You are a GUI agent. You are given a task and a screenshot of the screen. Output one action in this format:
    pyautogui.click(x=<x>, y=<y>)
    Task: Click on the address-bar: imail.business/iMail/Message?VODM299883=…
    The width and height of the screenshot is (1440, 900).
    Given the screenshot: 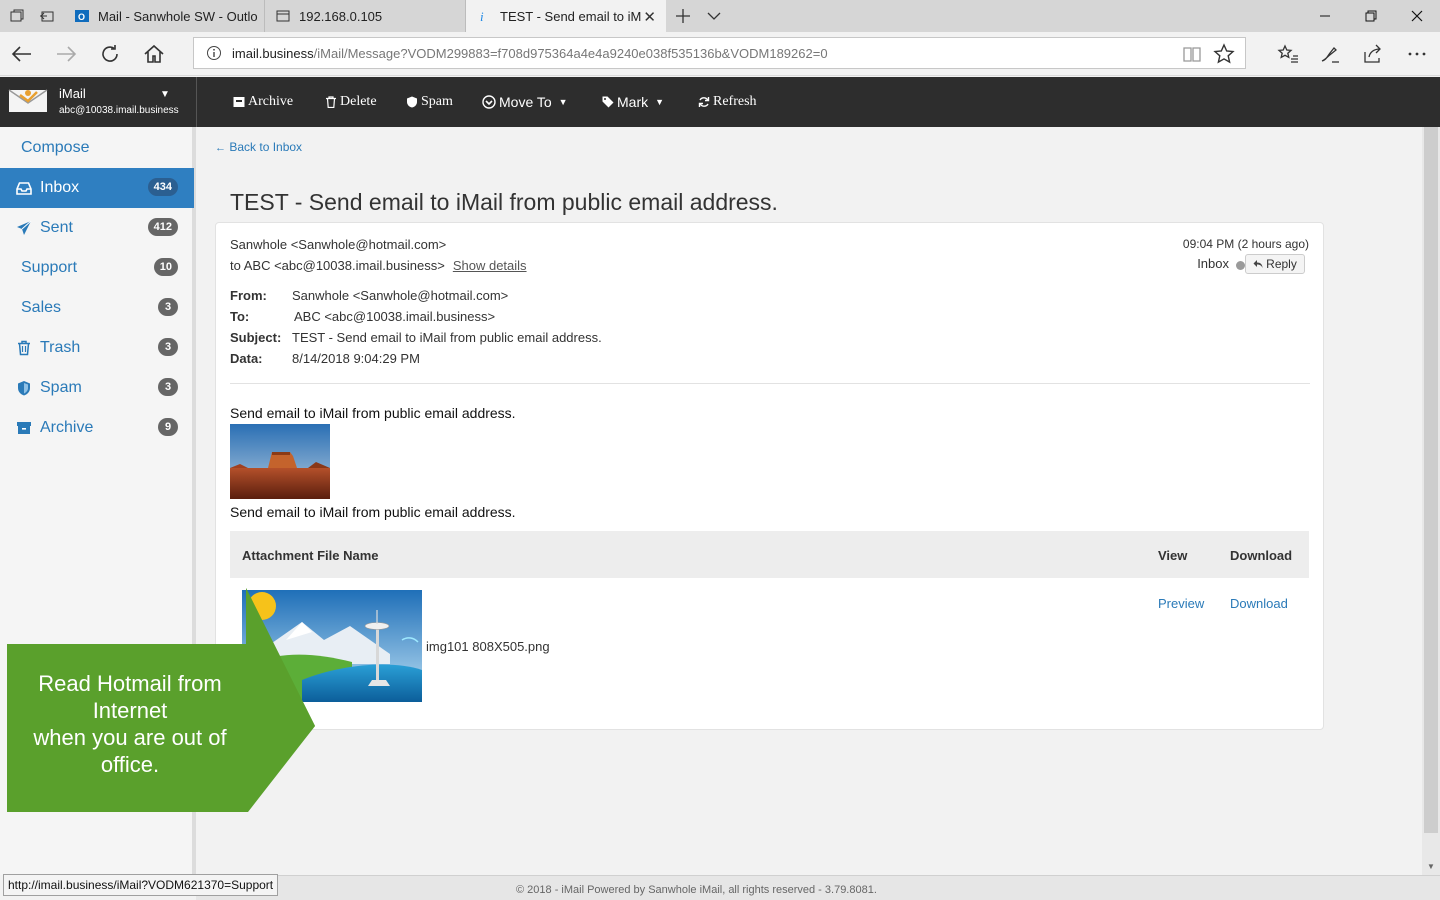 What is the action you would take?
    pyautogui.click(x=719, y=53)
    